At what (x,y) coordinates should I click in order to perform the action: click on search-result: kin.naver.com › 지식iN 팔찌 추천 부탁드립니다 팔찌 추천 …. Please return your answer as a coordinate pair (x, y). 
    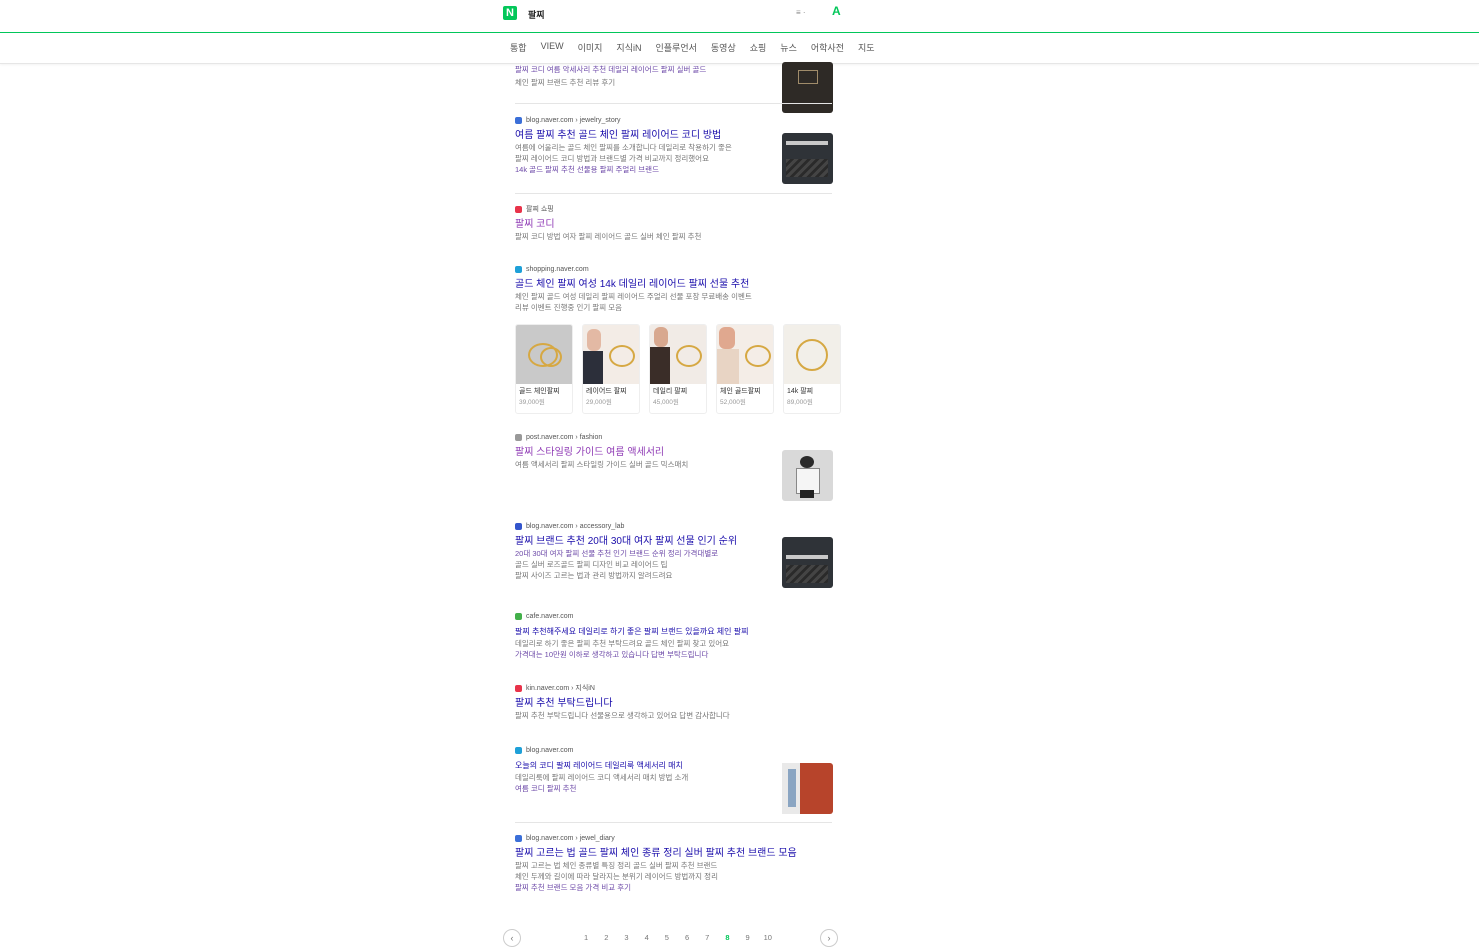
    Looking at the image, I should click on (674, 702).